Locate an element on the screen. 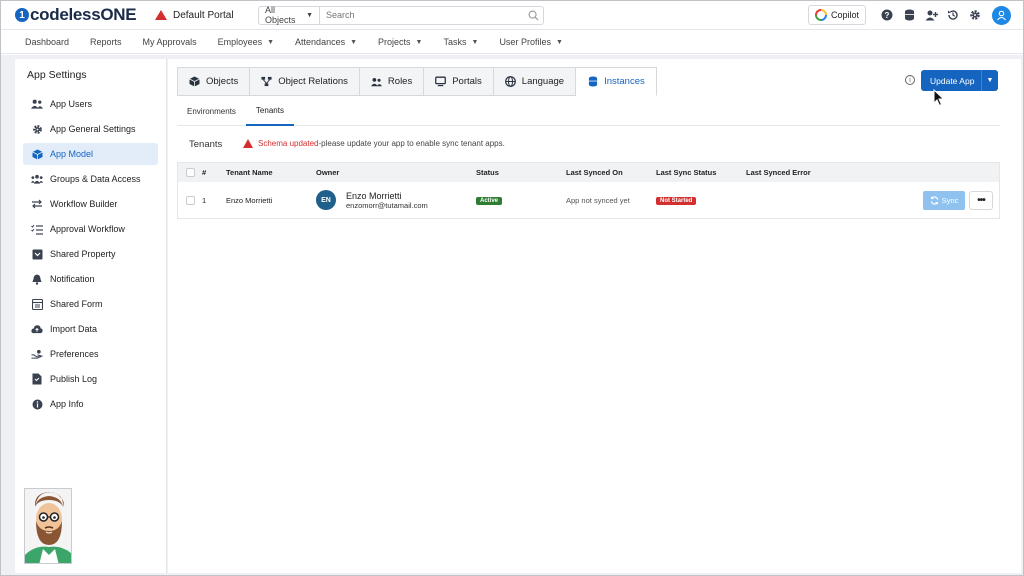 Image resolution: width=1024 pixels, height=576 pixels. sync-button: Sync is located at coordinates (944, 200).